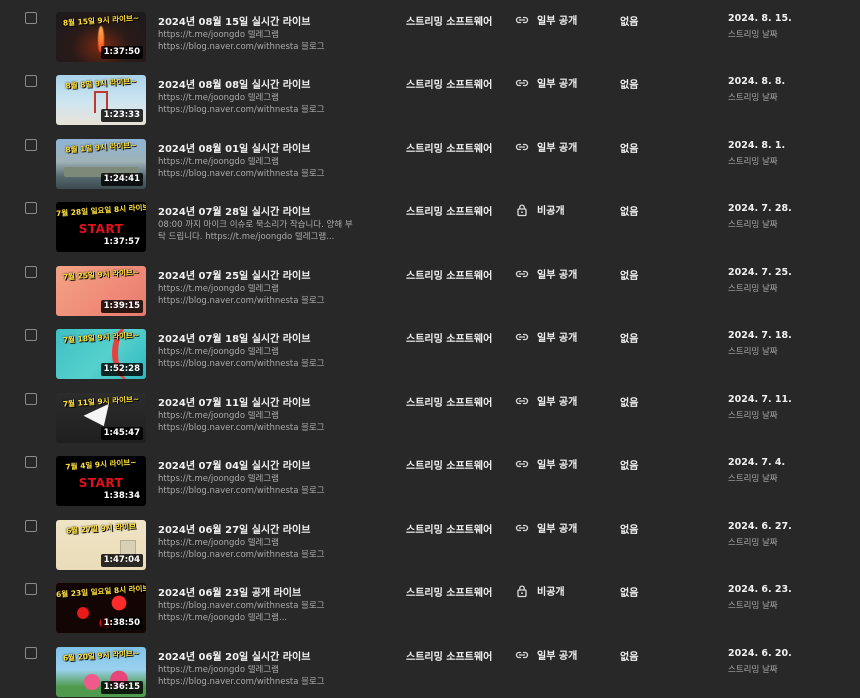 This screenshot has width=860, height=698. I want to click on video-thumbnail: 7월 28일 일요일 8시 라이브~ START 1:37:57, so click(101, 227).